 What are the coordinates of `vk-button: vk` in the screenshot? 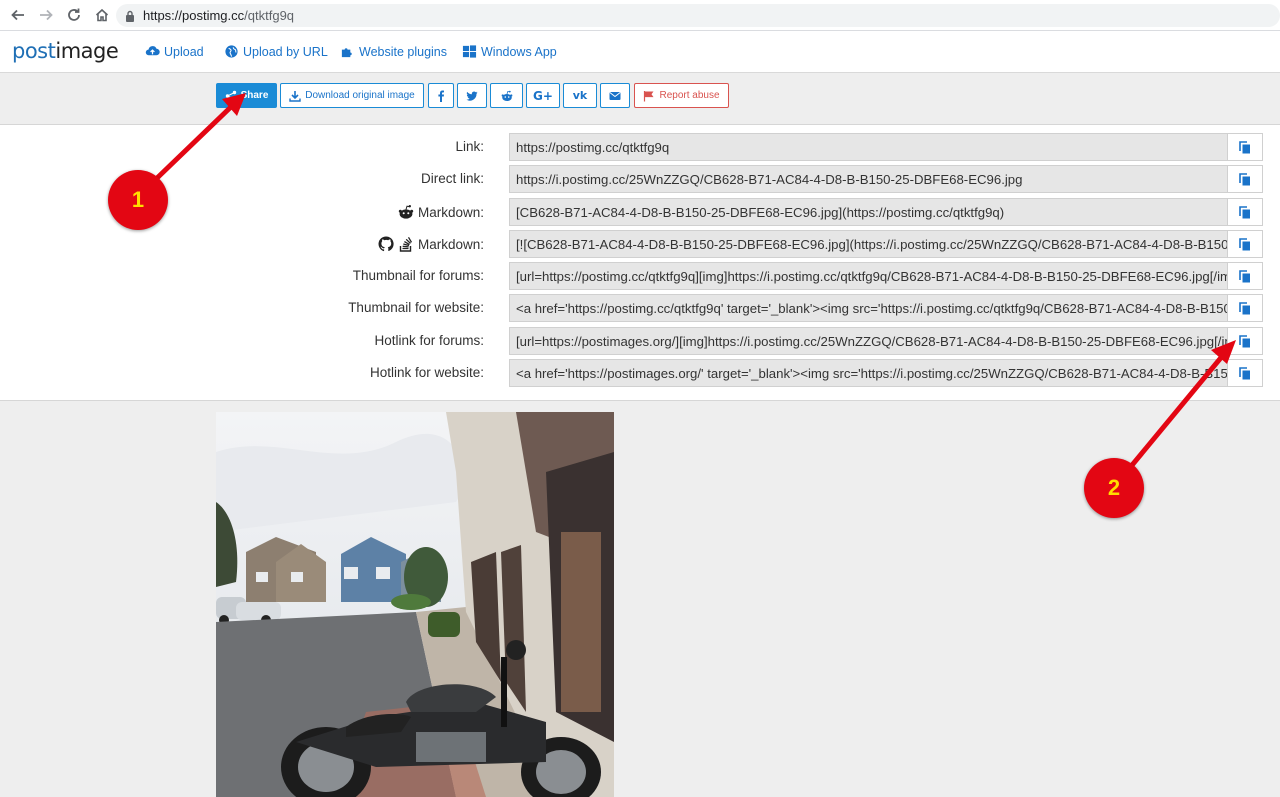 It's located at (580, 95).